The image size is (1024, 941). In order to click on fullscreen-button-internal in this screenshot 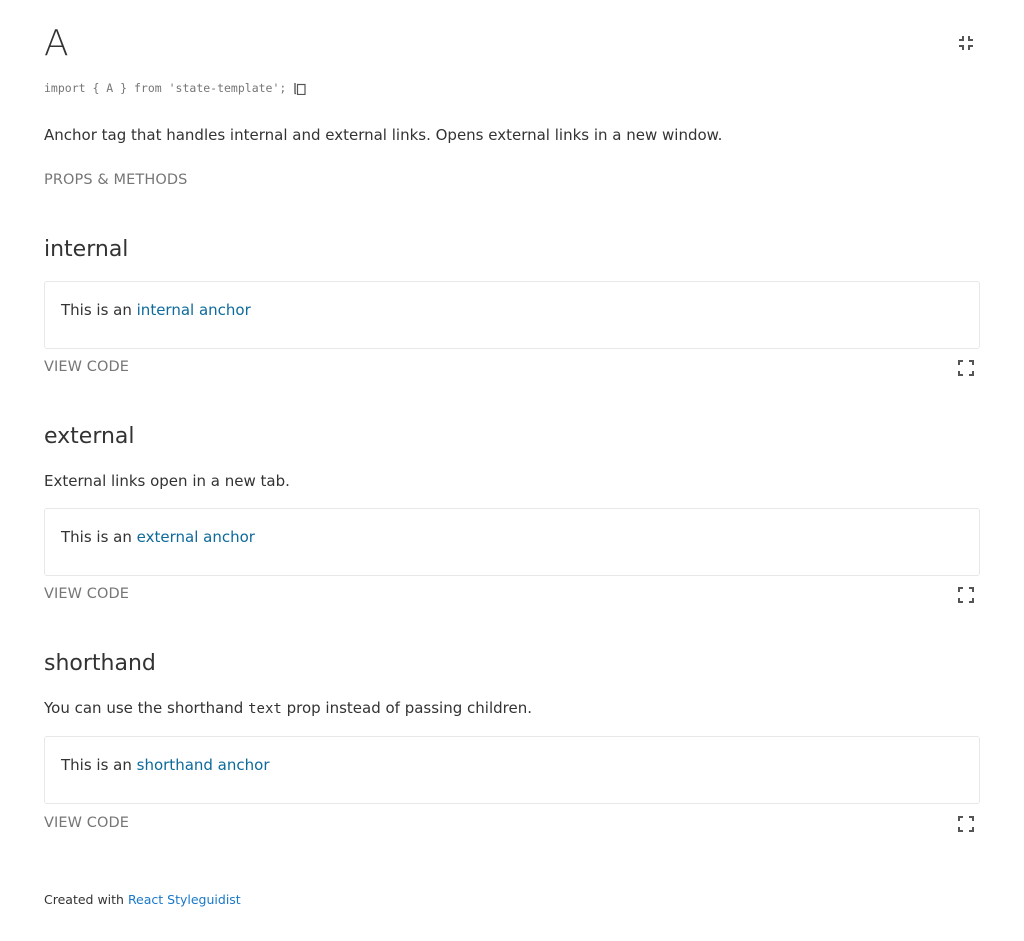, I will do `click(966, 368)`.